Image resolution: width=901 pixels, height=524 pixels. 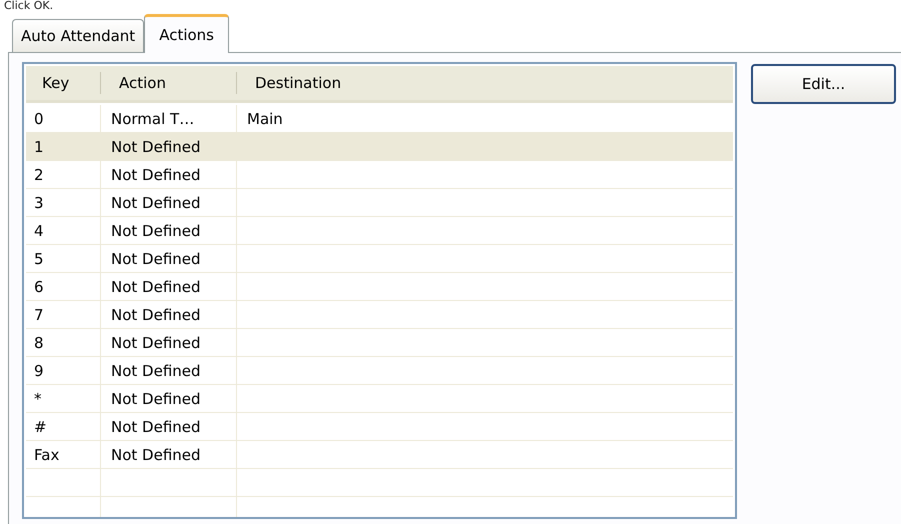 What do you see at coordinates (78, 35) in the screenshot?
I see `tab: Auto Attendant` at bounding box center [78, 35].